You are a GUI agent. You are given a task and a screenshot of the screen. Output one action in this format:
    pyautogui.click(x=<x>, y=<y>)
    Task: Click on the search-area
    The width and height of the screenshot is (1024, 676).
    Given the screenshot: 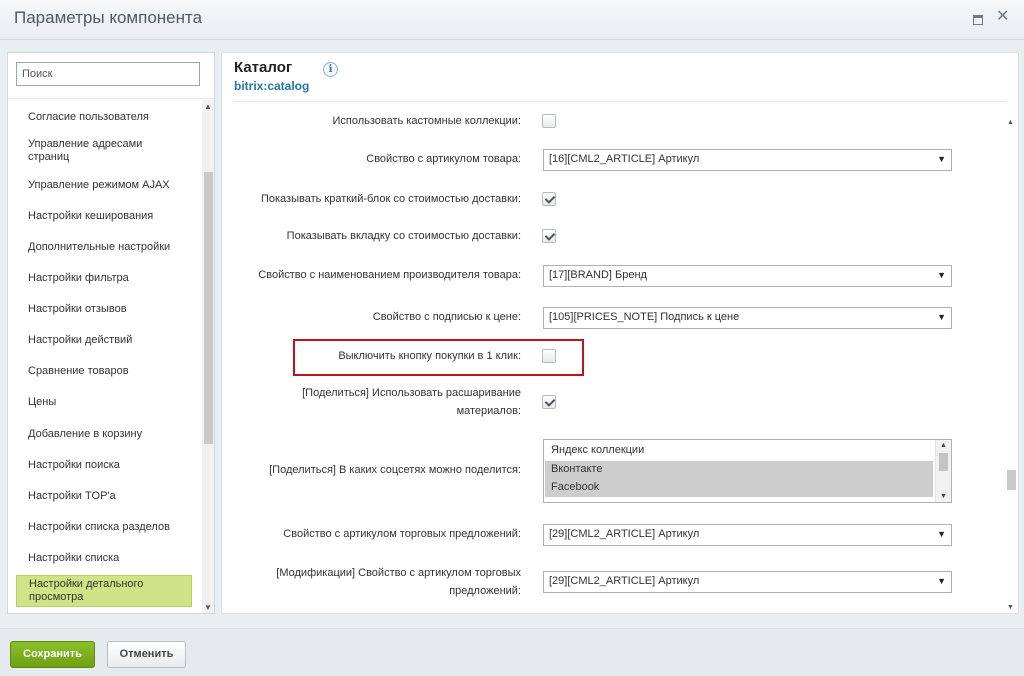 What is the action you would take?
    pyautogui.click(x=111, y=76)
    